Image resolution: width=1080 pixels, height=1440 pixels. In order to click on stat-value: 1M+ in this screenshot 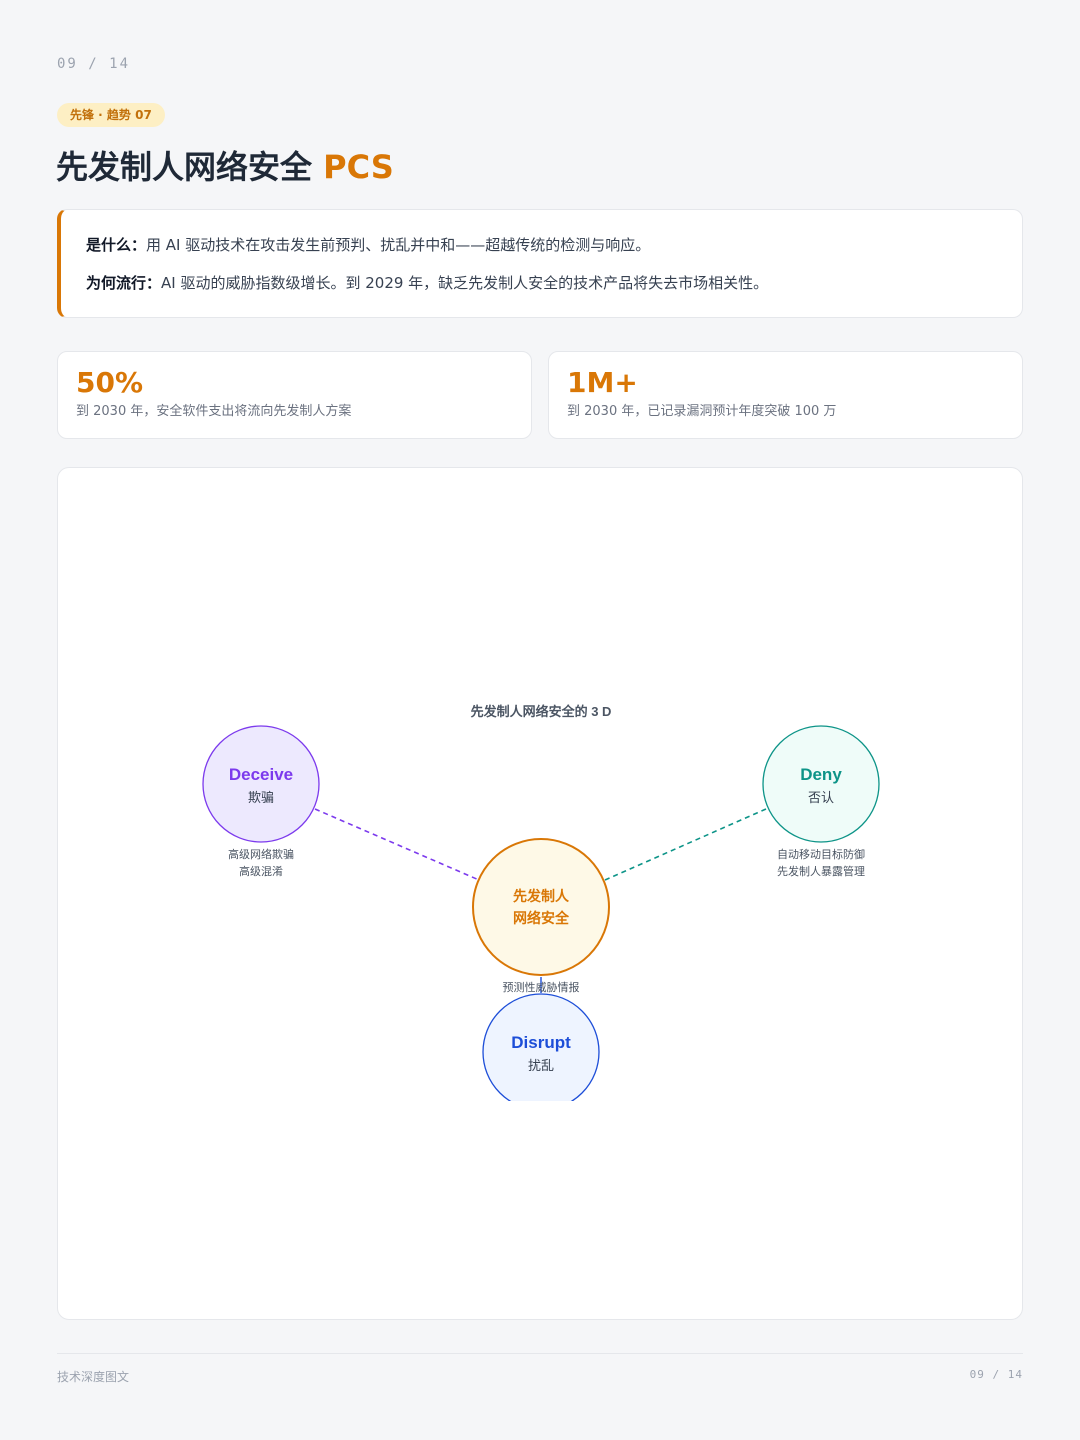, I will do `click(602, 382)`.